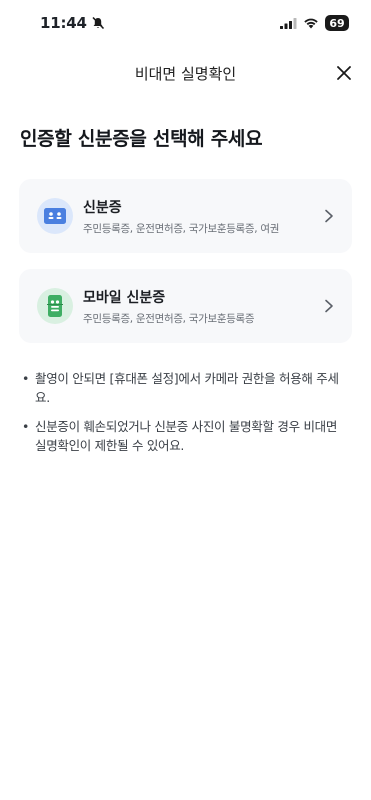  I want to click on battery-indicator: 69, so click(337, 23).